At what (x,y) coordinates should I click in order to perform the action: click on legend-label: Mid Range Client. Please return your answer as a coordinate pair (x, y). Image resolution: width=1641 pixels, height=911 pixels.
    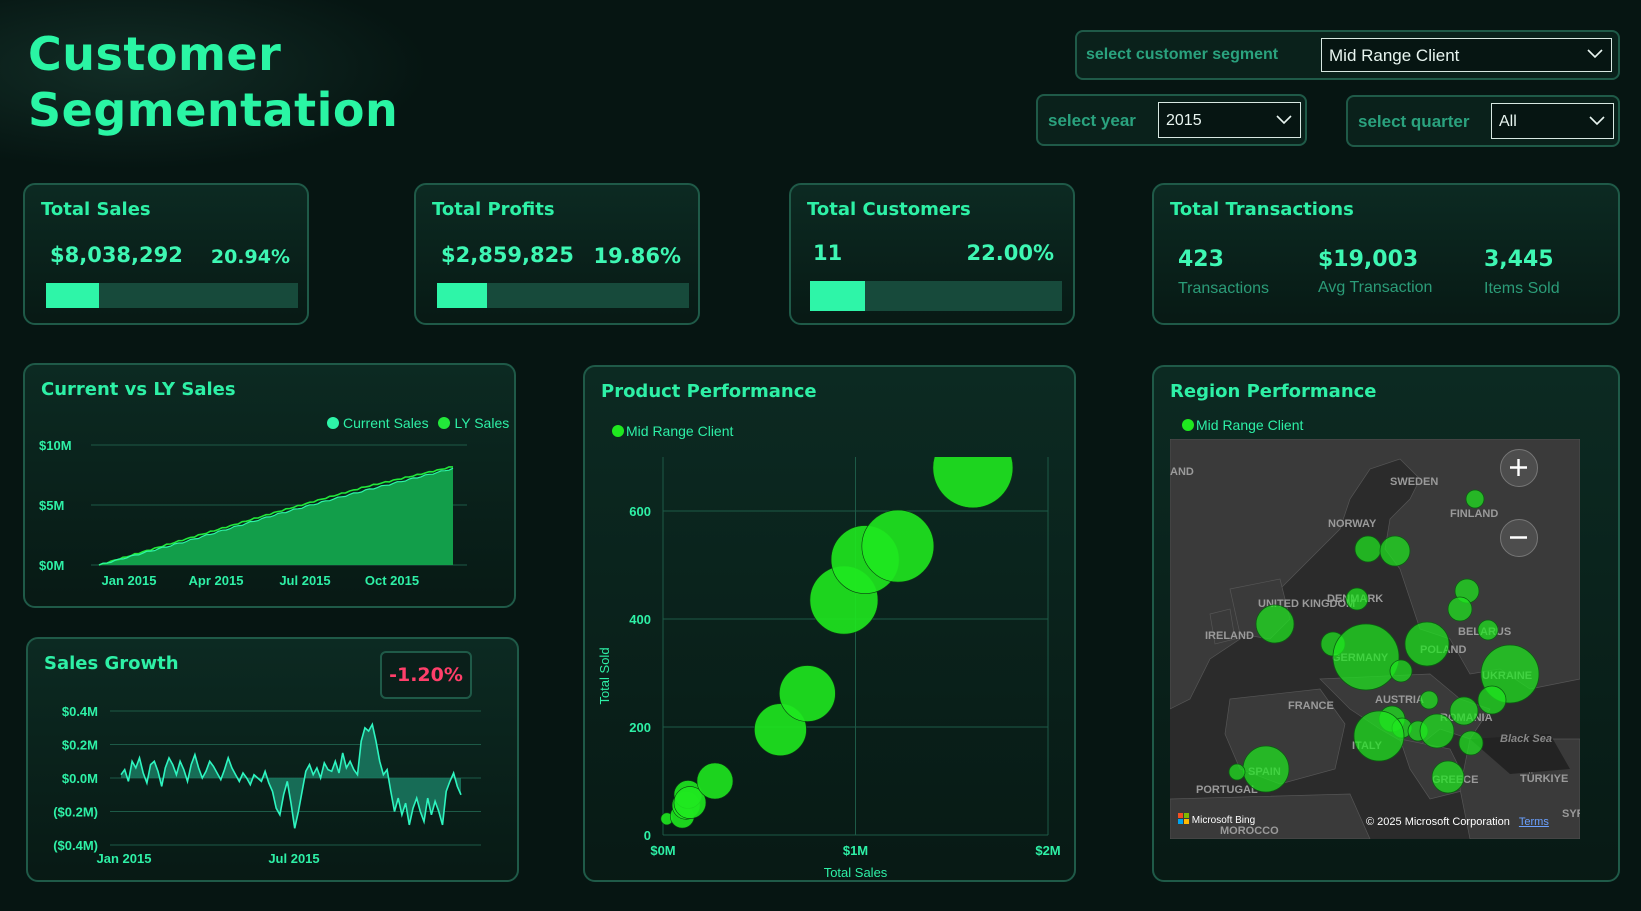
    Looking at the image, I should click on (1250, 425).